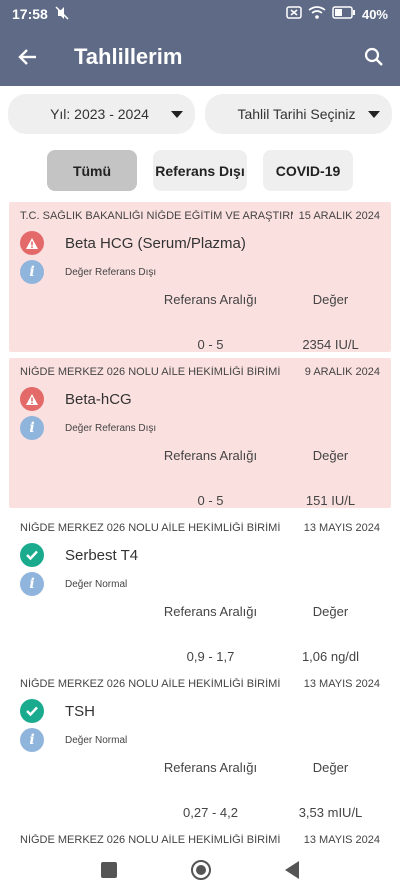 This screenshot has width=400, height=891. I want to click on tab-all: Tümü, so click(92, 170).